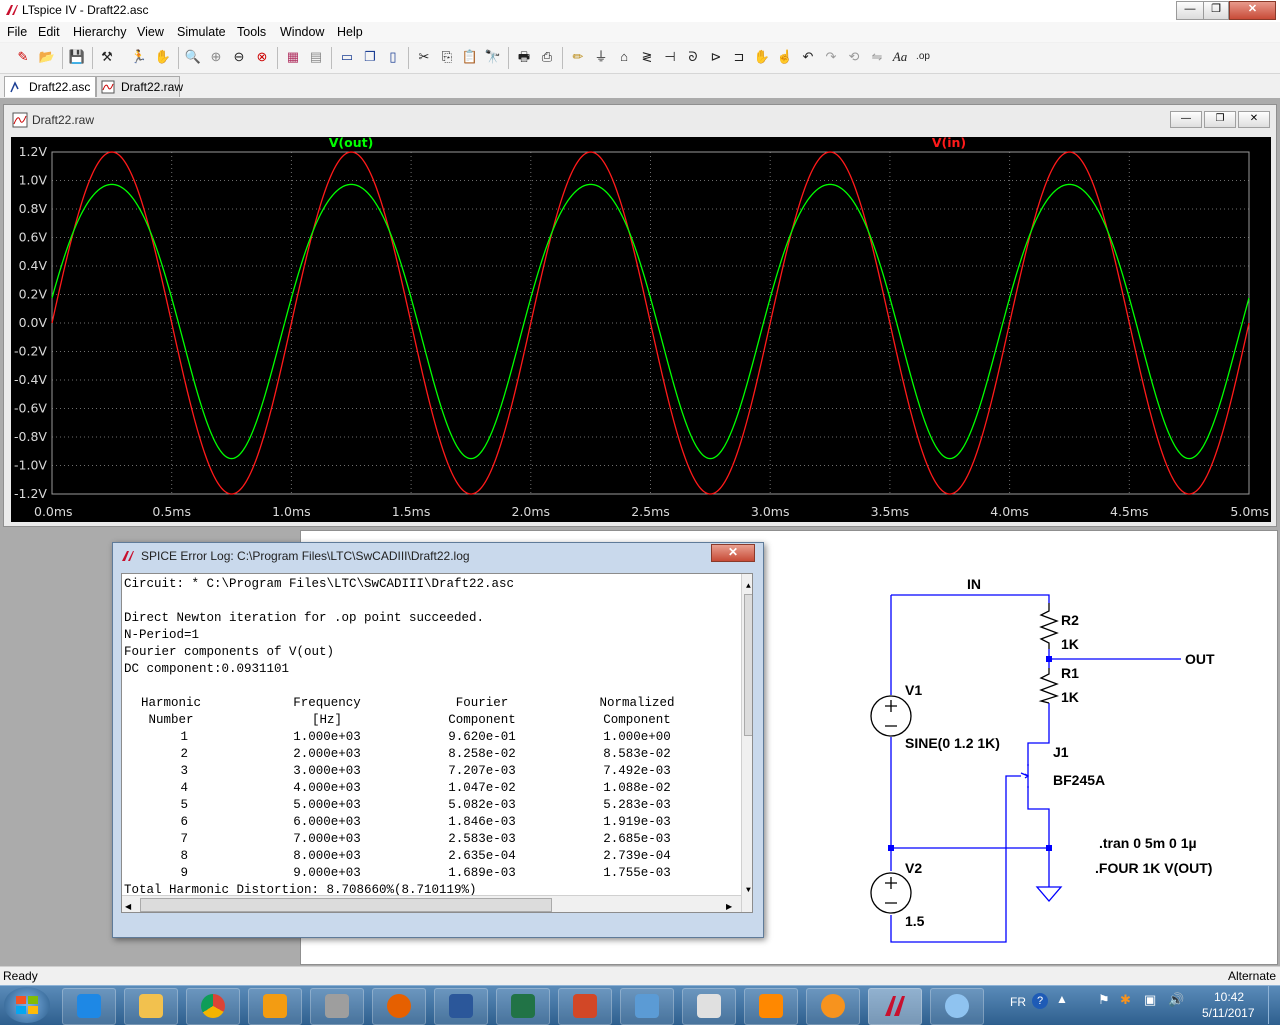 The height and width of the screenshot is (1025, 1280). What do you see at coordinates (107, 57) in the screenshot?
I see `control-panel-icon: ⚒` at bounding box center [107, 57].